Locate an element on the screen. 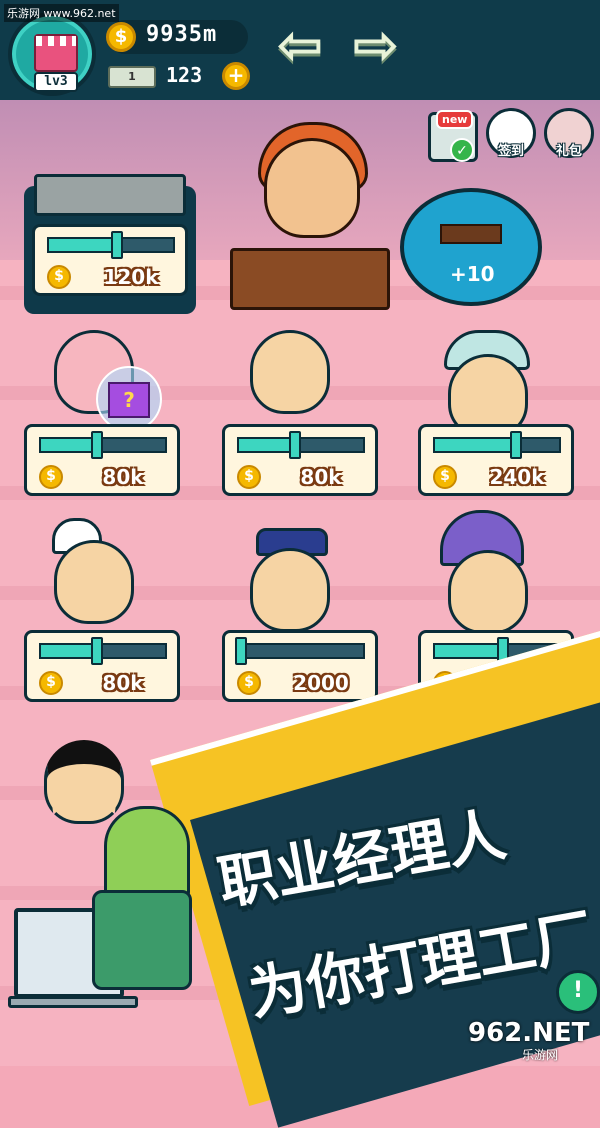 Image resolution: width=600 pixels, height=1128 pixels. bonus-label: +10 is located at coordinates (472, 274).